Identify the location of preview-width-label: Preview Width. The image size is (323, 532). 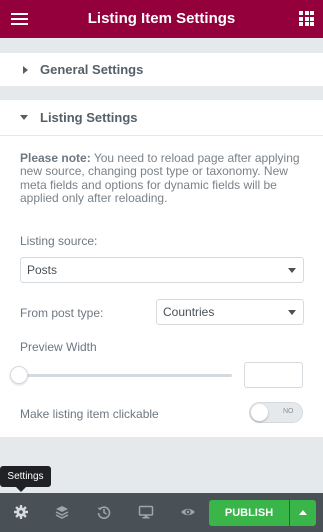
(58, 347).